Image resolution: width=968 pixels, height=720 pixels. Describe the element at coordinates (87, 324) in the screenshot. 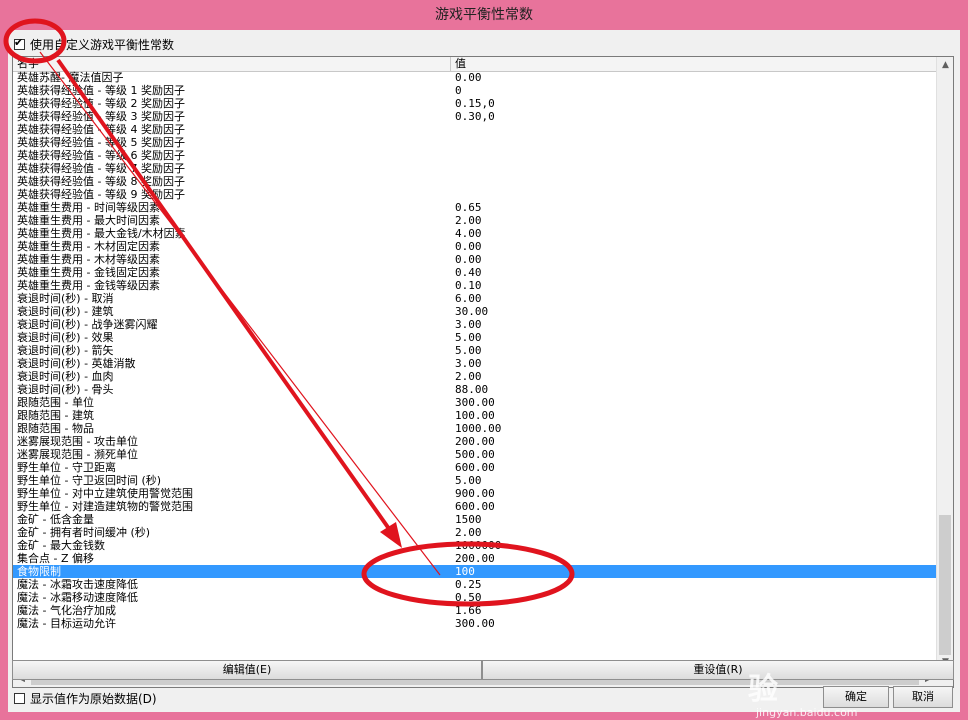

I see `row-name: 衰退时间(秒) - 战争迷雾闪耀` at that location.